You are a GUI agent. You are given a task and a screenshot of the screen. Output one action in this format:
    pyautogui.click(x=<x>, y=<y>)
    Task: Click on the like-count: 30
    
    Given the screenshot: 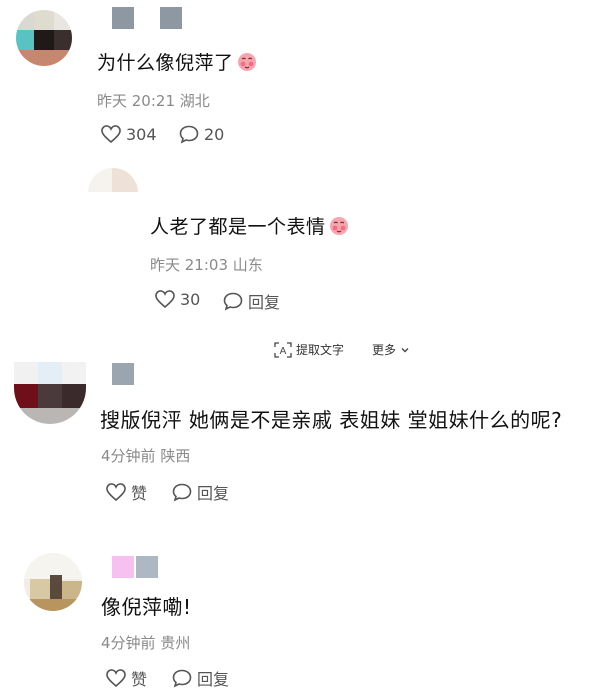 What is the action you would take?
    pyautogui.click(x=190, y=299)
    